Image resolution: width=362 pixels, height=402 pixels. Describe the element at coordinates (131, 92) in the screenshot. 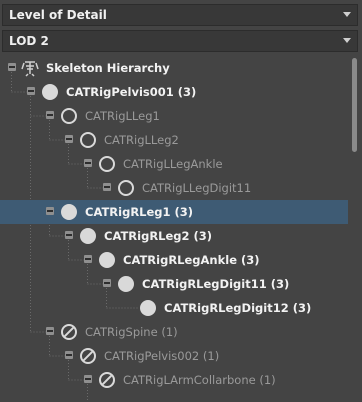

I see `tree-node-label: CATRigPelvis001 (3)` at that location.